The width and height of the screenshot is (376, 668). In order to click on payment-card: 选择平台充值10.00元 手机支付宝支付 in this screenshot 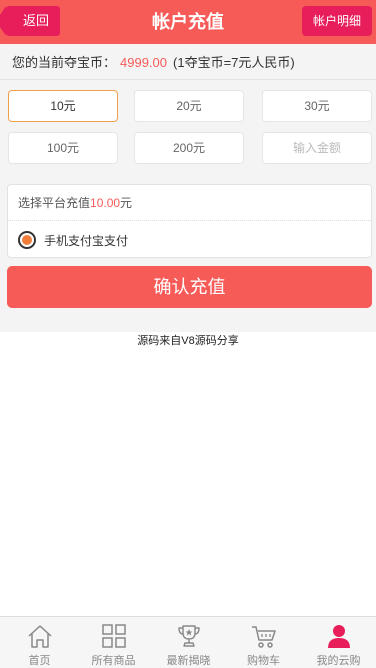, I will do `click(189, 221)`.